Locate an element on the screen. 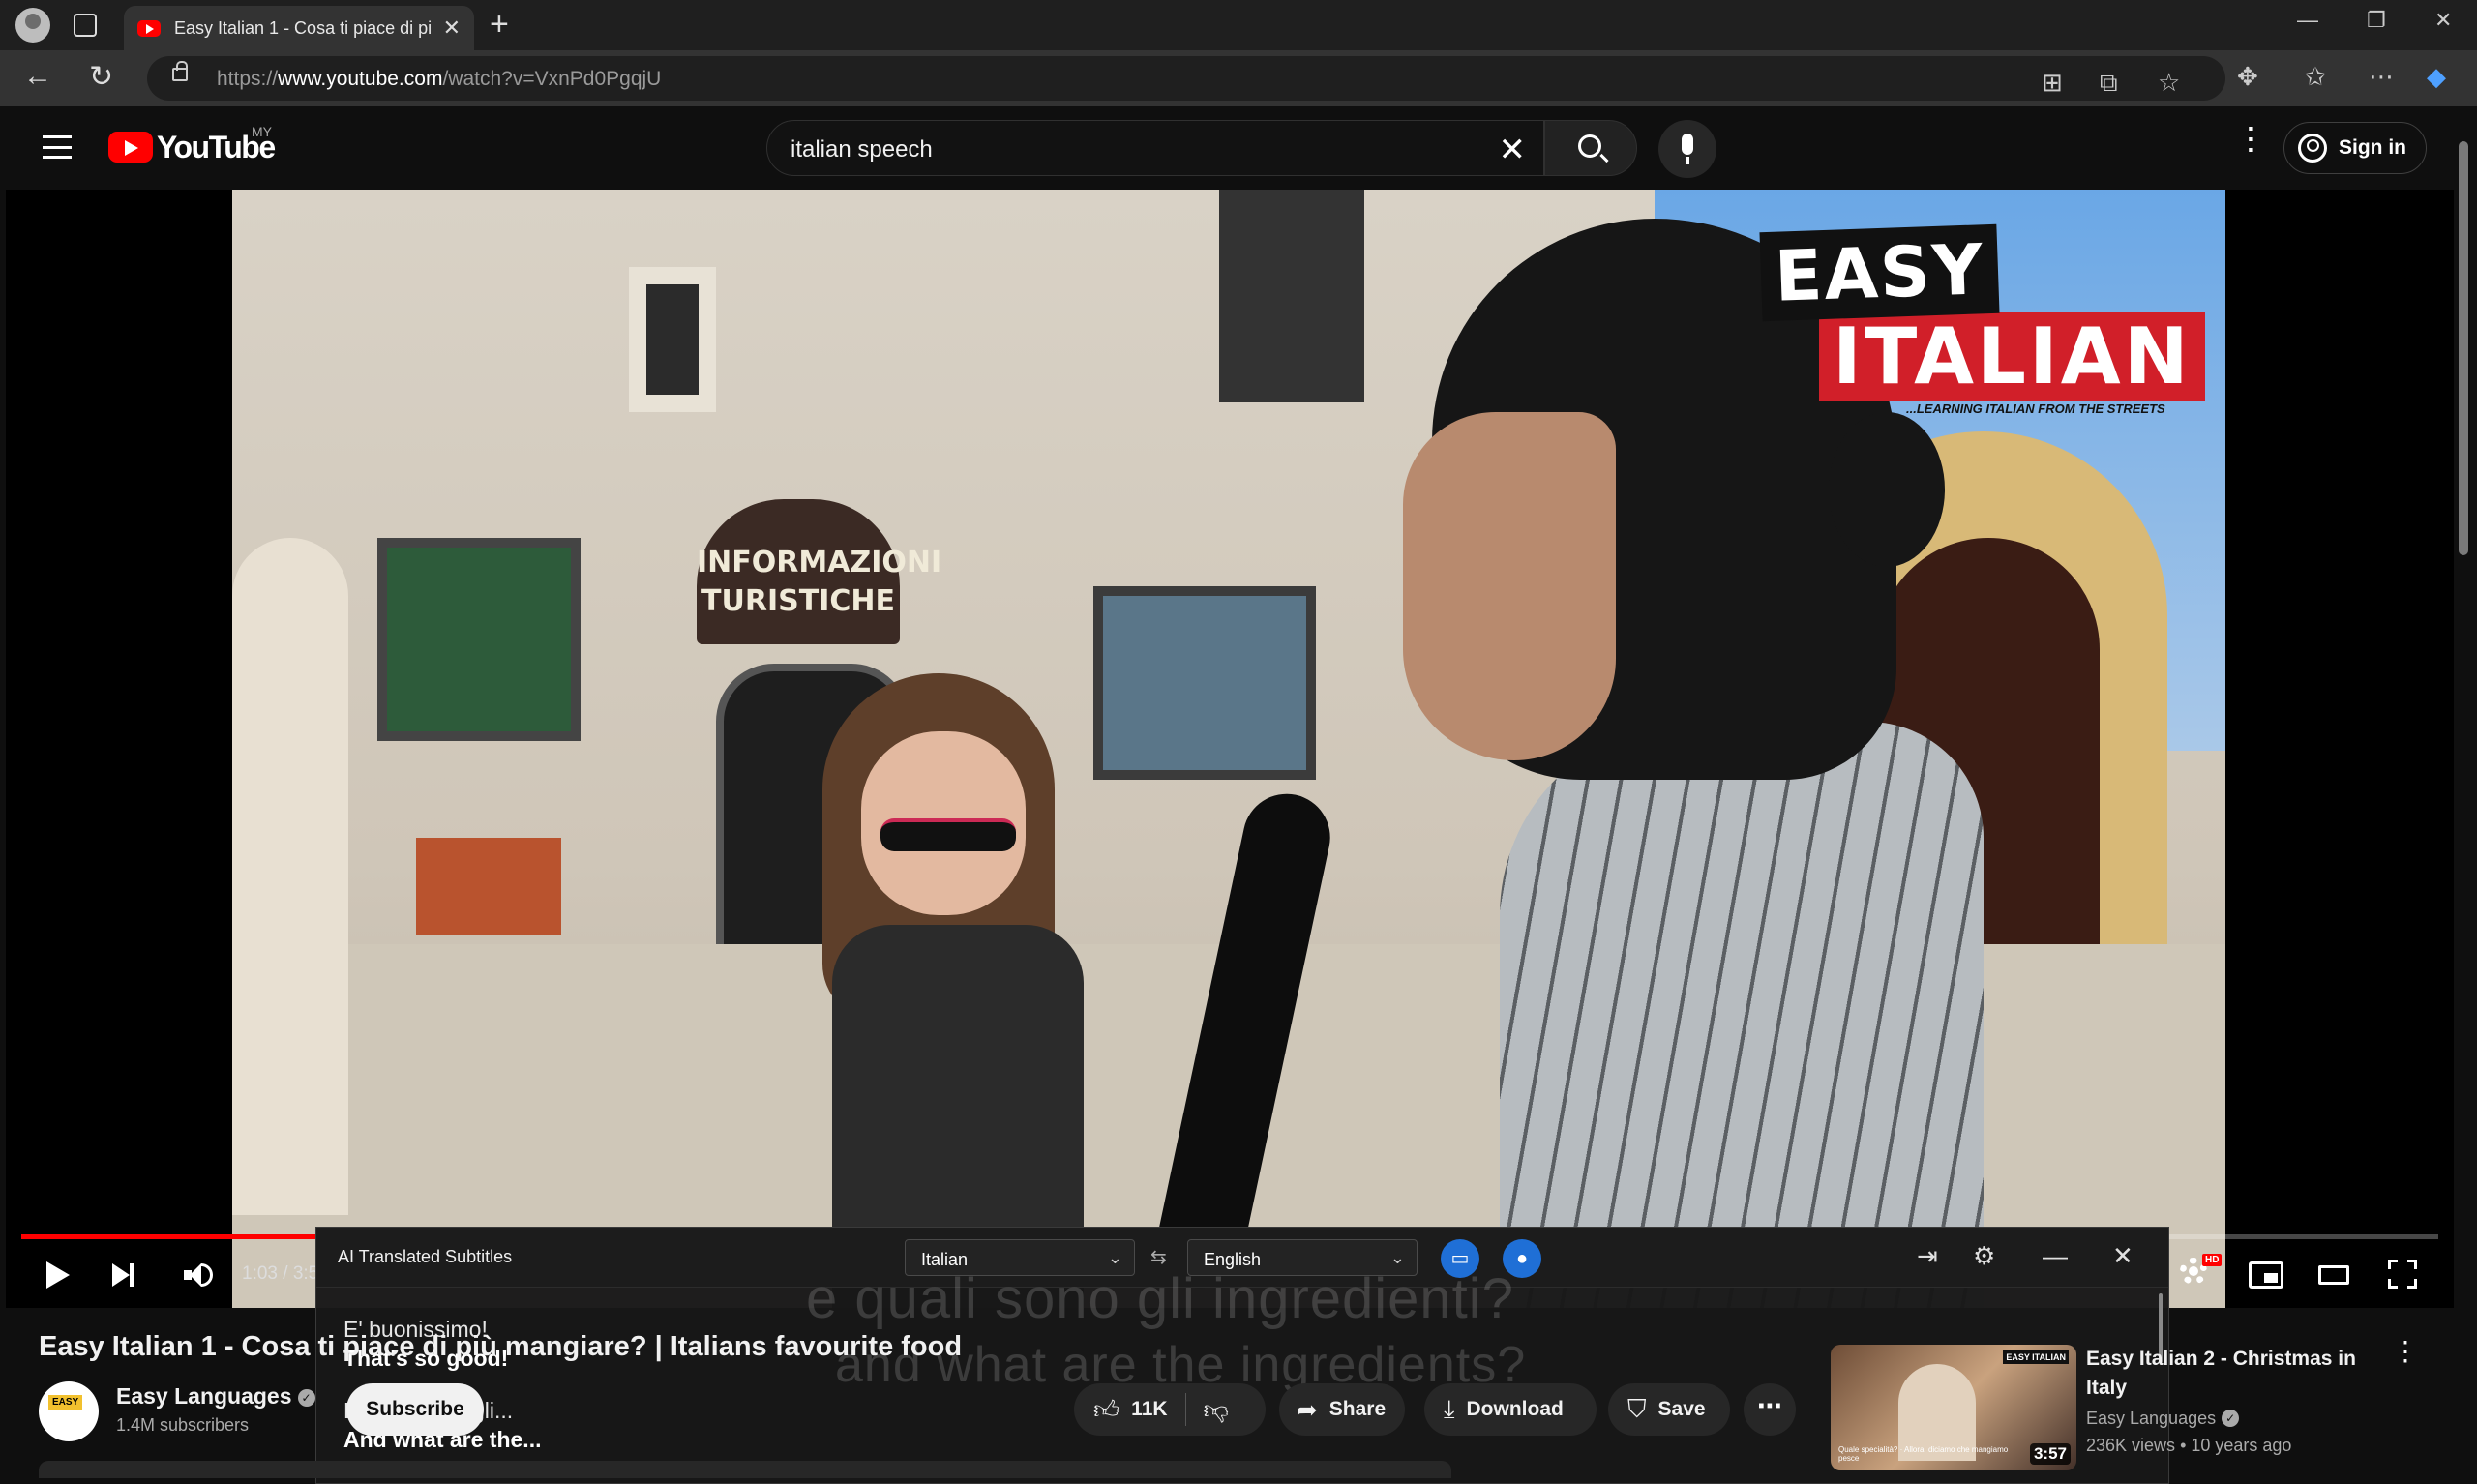 The image size is (2477, 1484). download-icon: ⤓ is located at coordinates (1449, 1408).